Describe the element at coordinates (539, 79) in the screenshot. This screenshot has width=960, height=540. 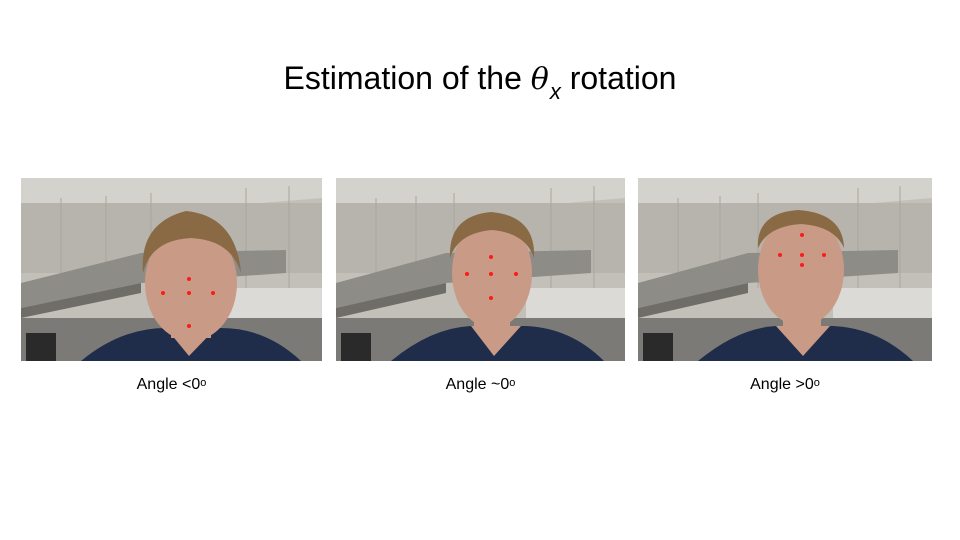
I see `title-symbol-theta: θ` at that location.